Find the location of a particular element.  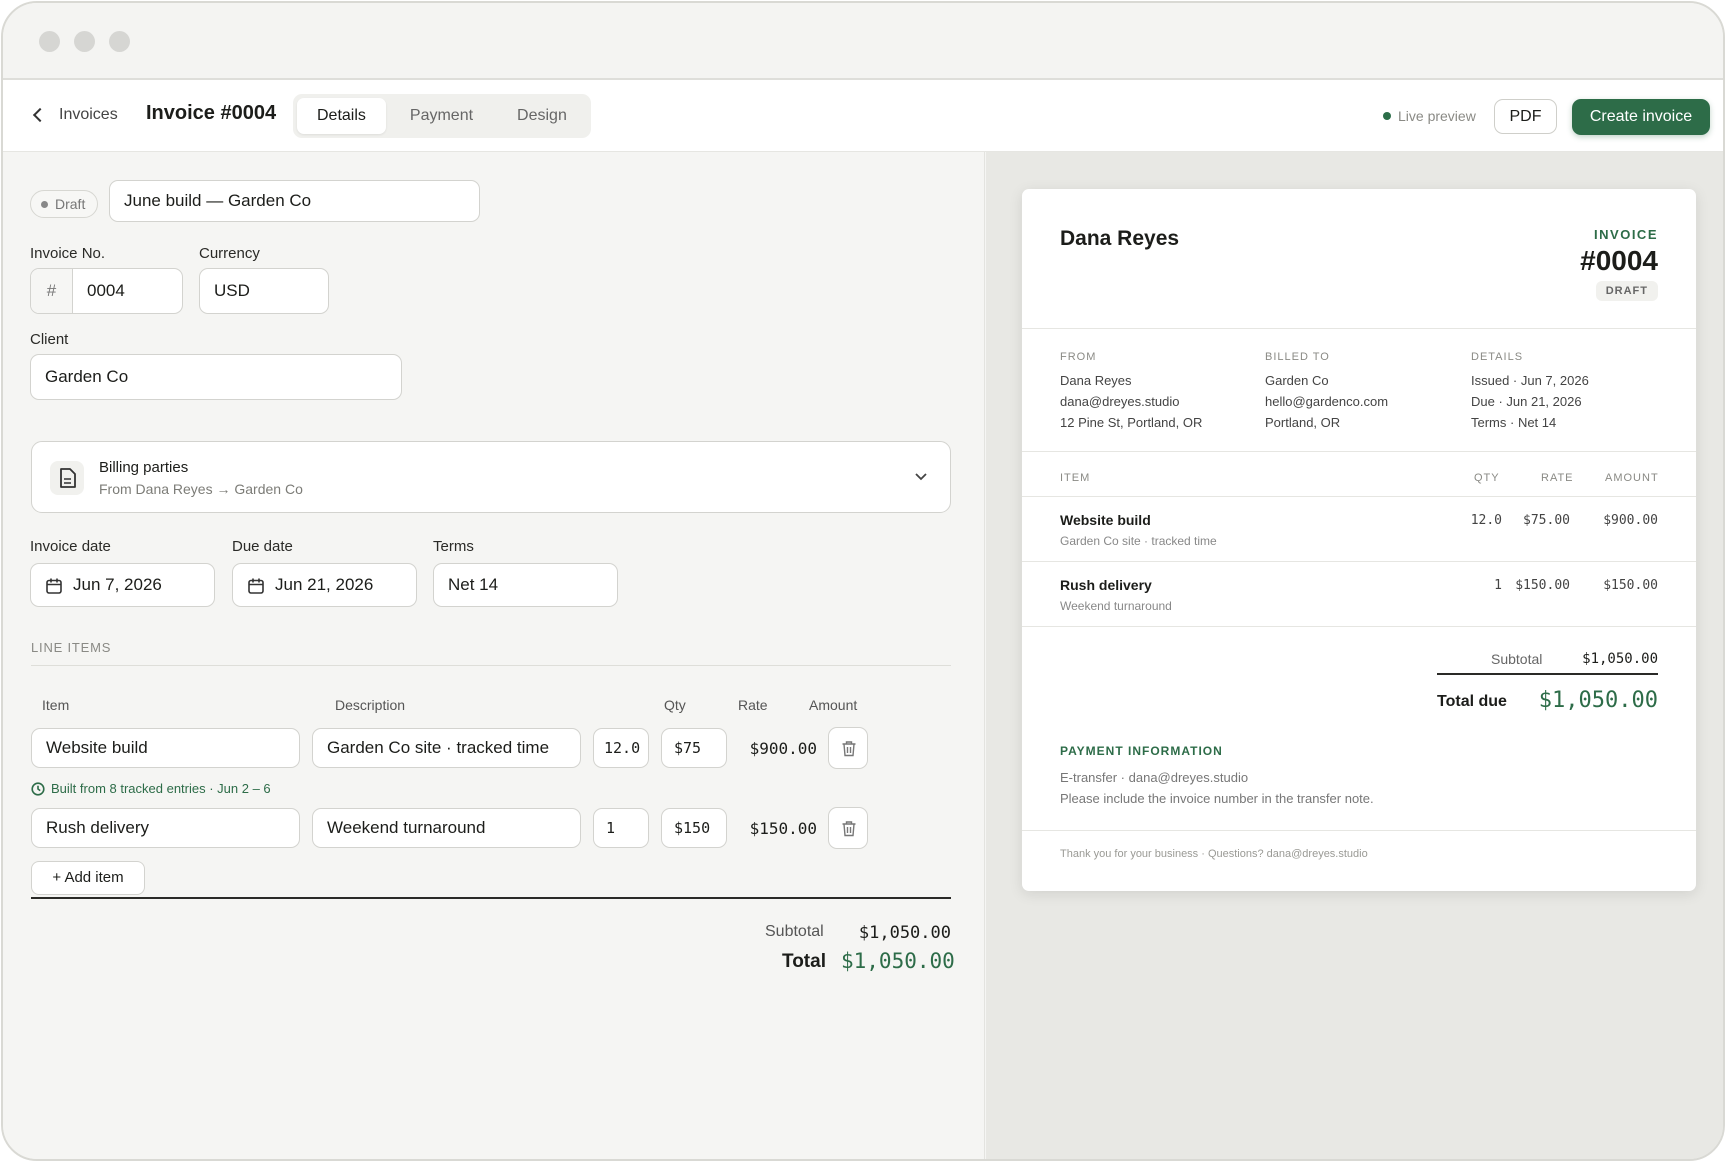

chevron-down-icon is located at coordinates (921, 477).